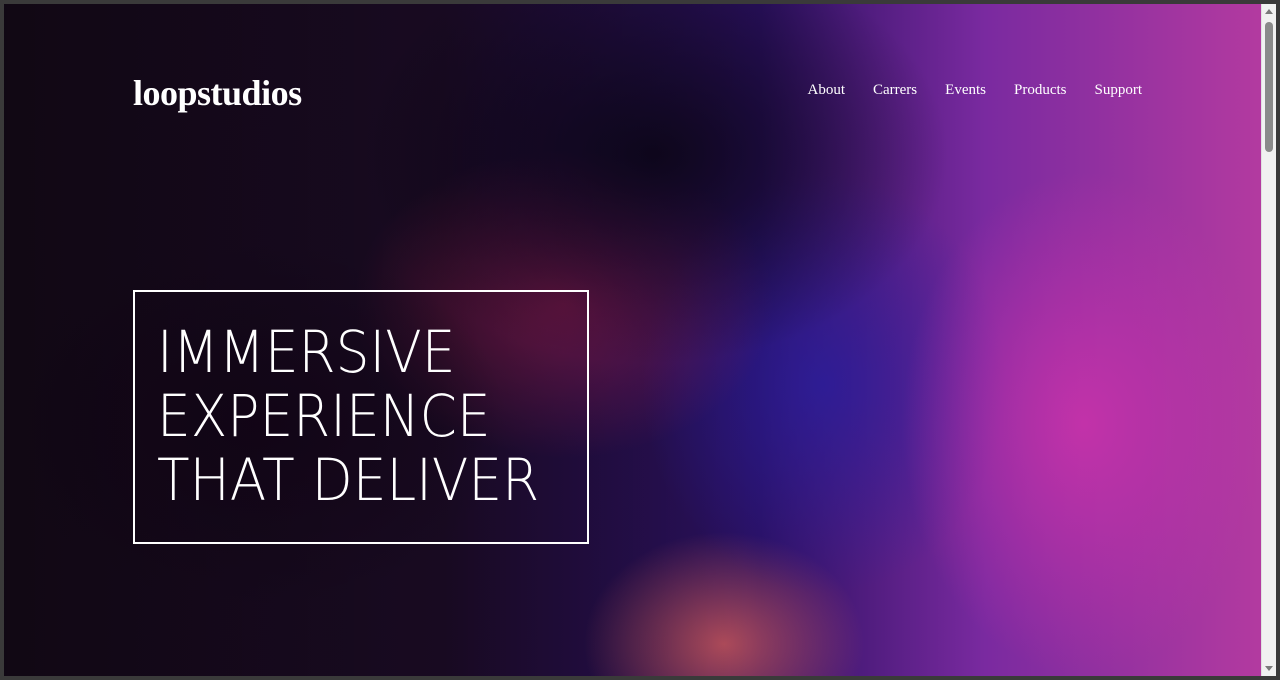 The height and width of the screenshot is (680, 1280). Describe the element at coordinates (1269, 11) in the screenshot. I see `scroll-up-icon` at that location.